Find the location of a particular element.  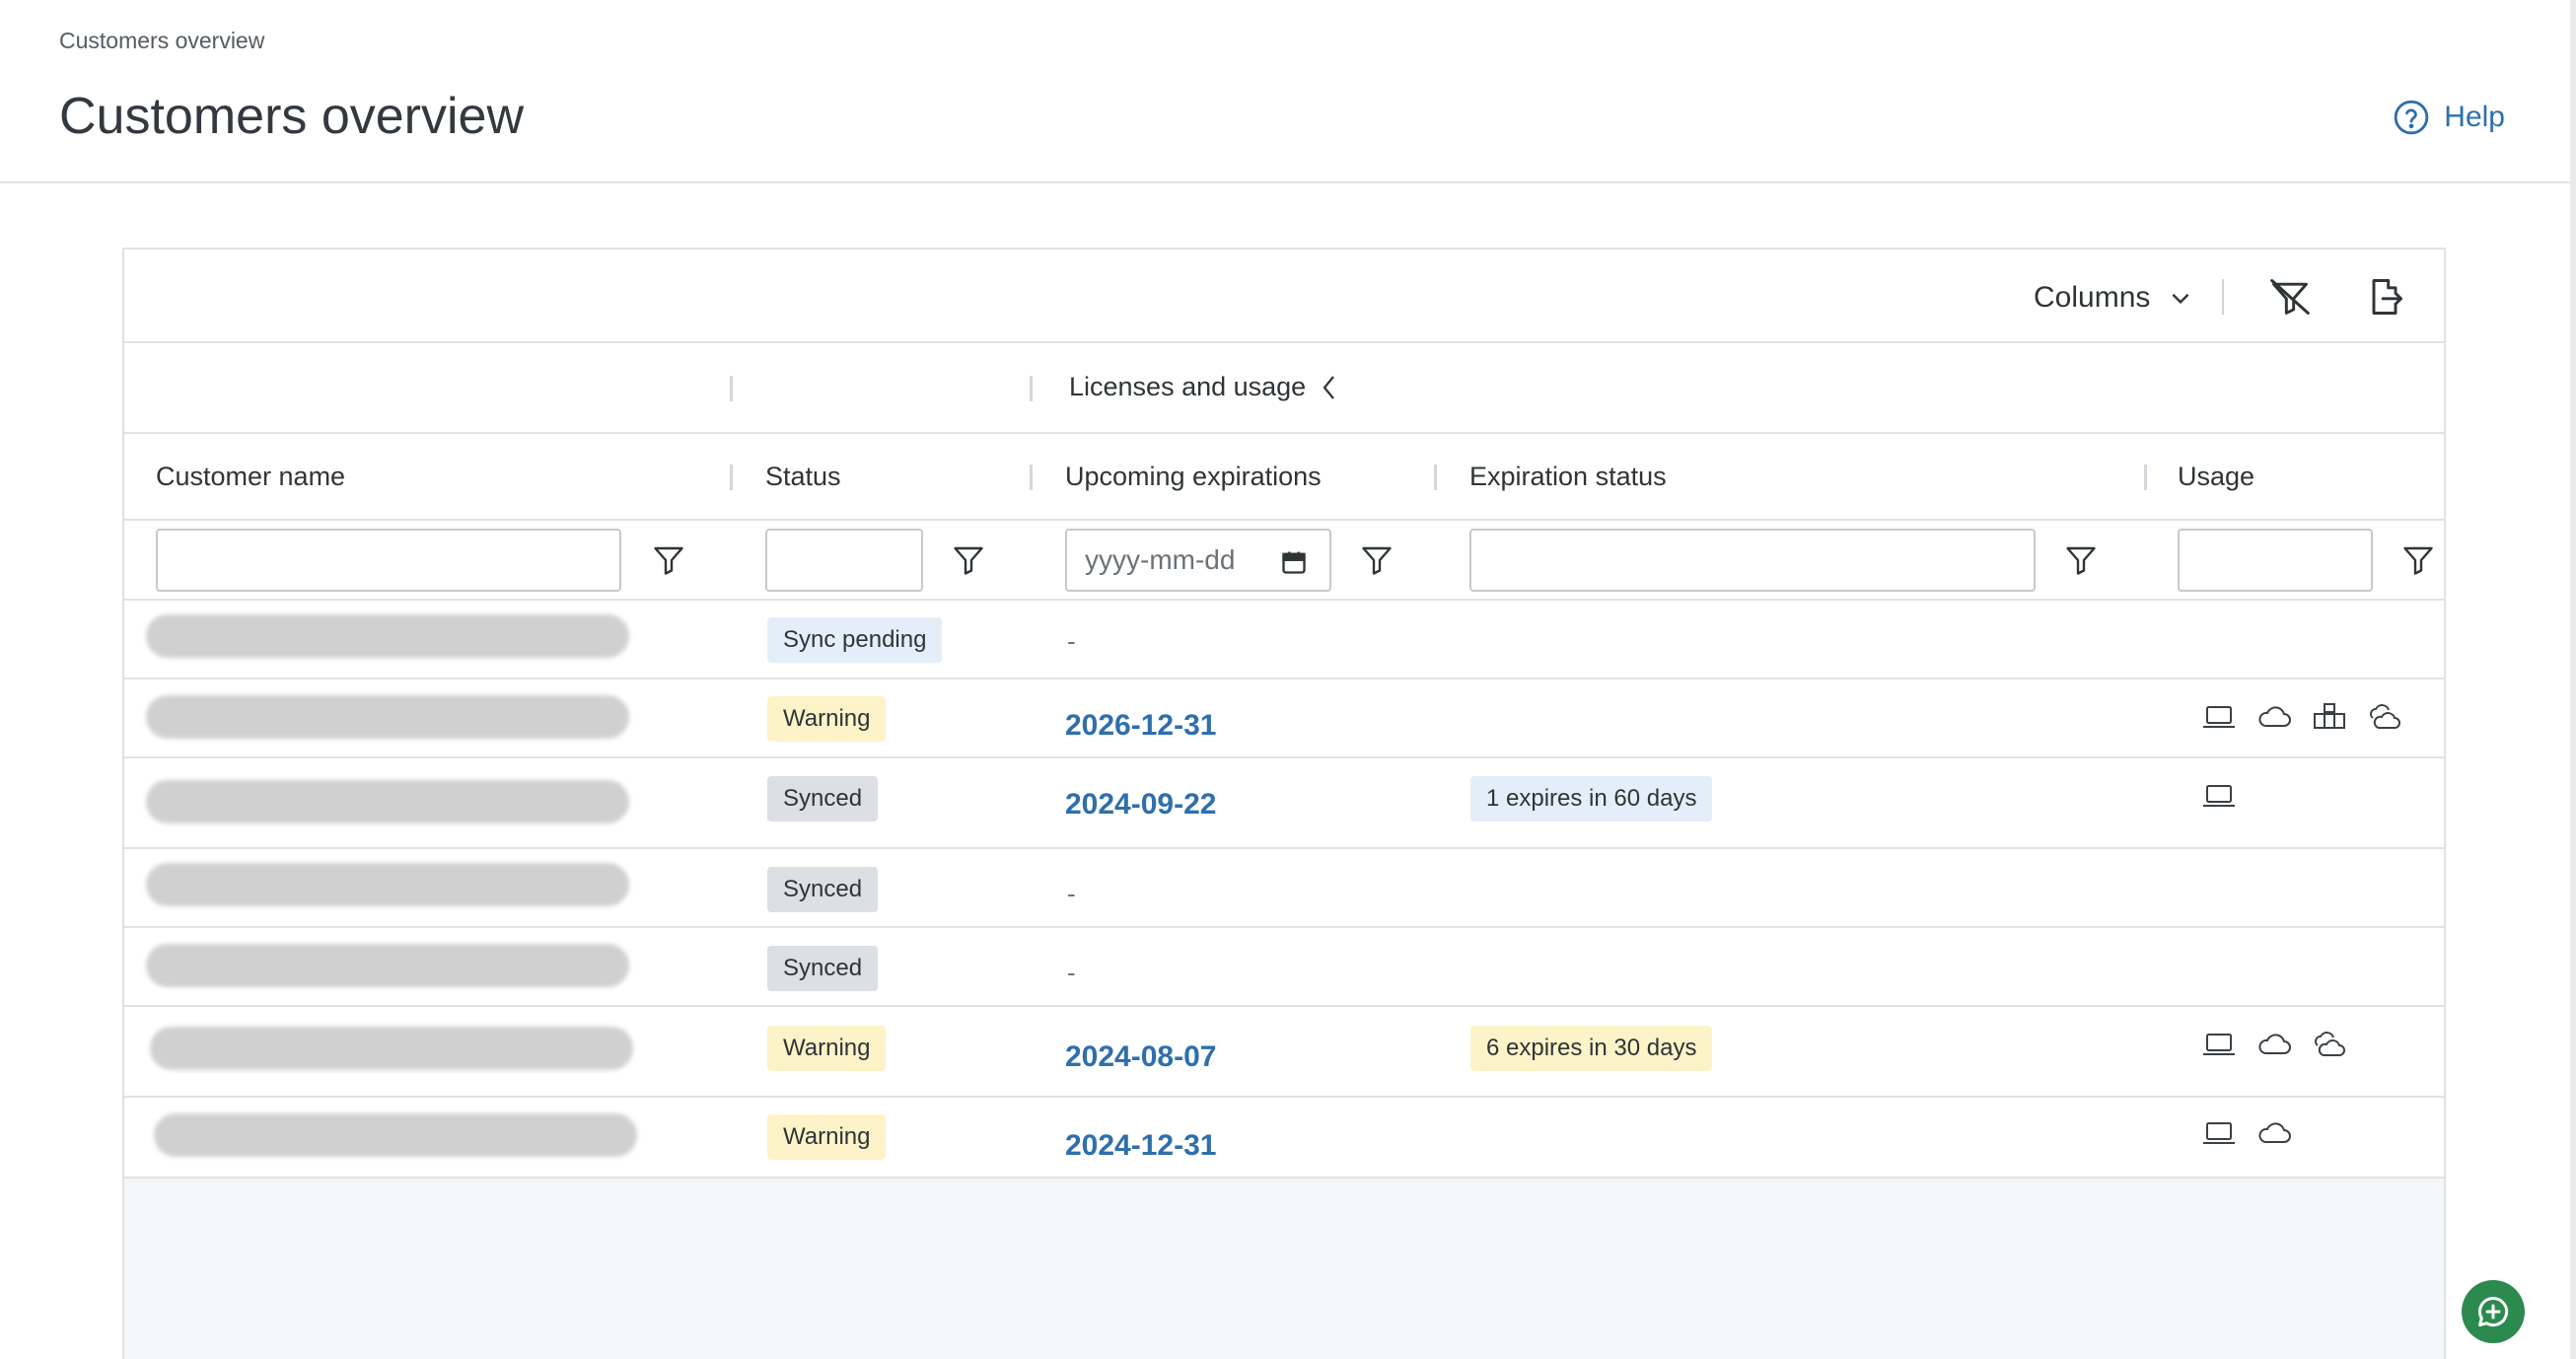

feedback-chat-button is located at coordinates (2493, 1311).